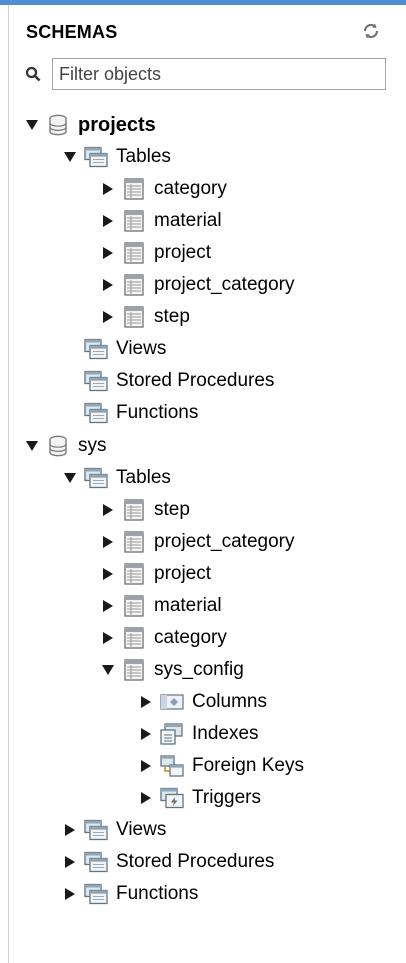  What do you see at coordinates (199, 798) in the screenshot?
I see `table-child-node: Triggers` at bounding box center [199, 798].